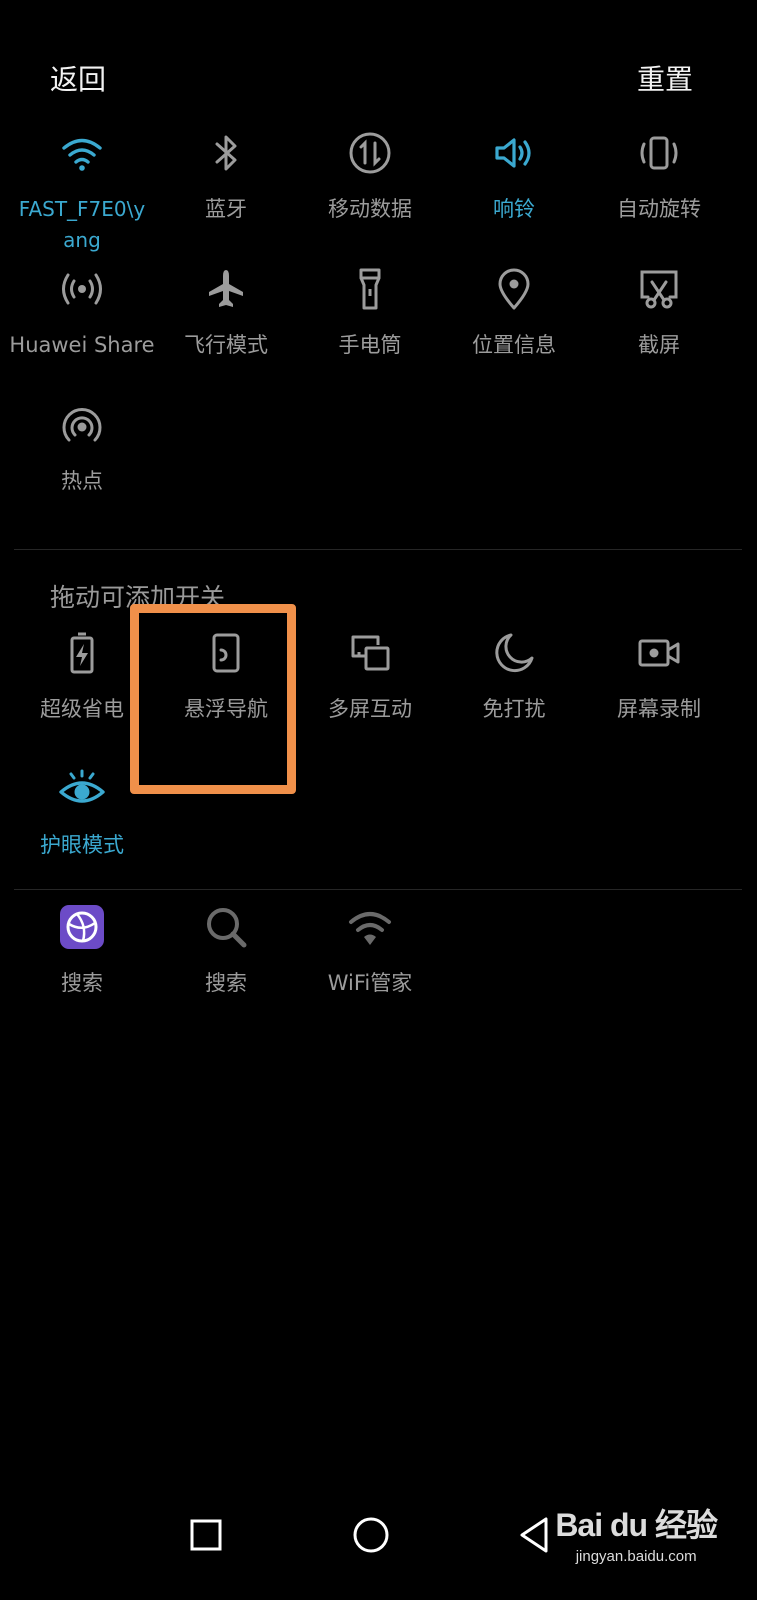 This screenshot has width=757, height=1600. I want to click on bluetooth-icon, so click(226, 153).